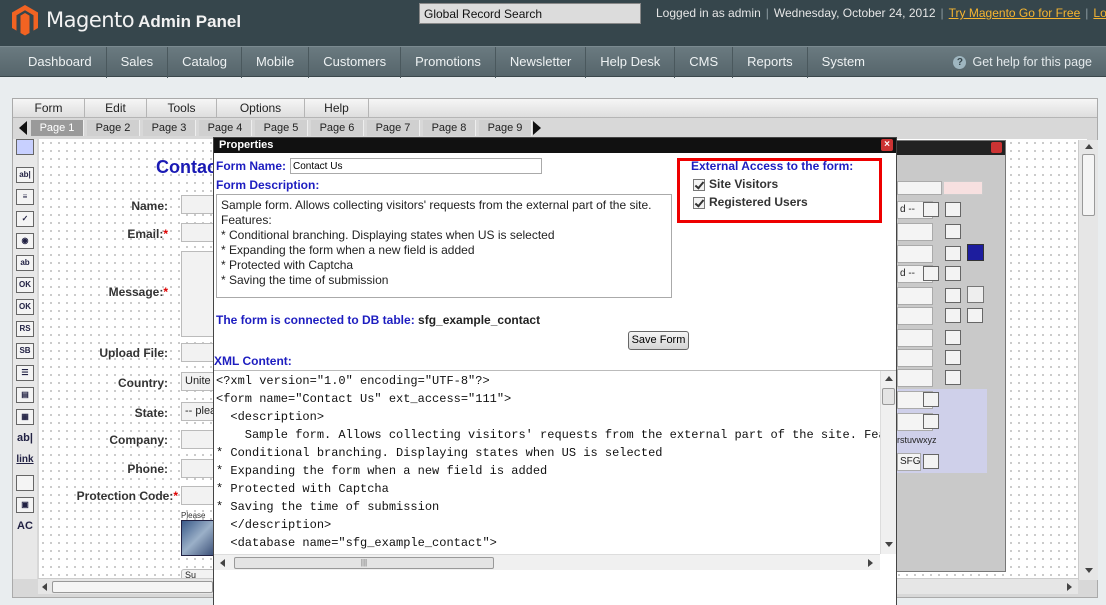 This screenshot has width=1106, height=605. I want to click on scroll-right-icon, so click(870, 563).